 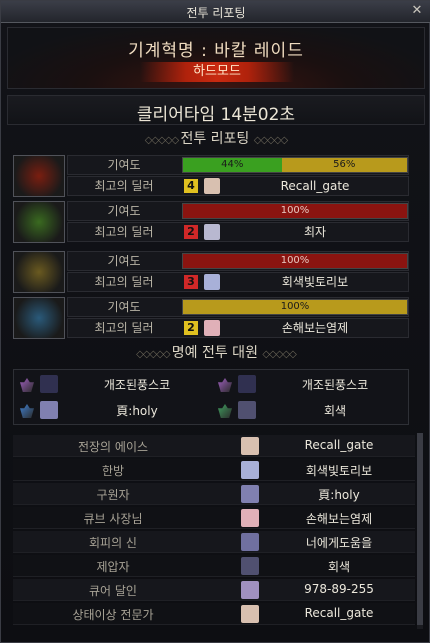 I want to click on top-dealer-row: 최고의 딜러 4 Recall_gate, so click(x=238, y=186).